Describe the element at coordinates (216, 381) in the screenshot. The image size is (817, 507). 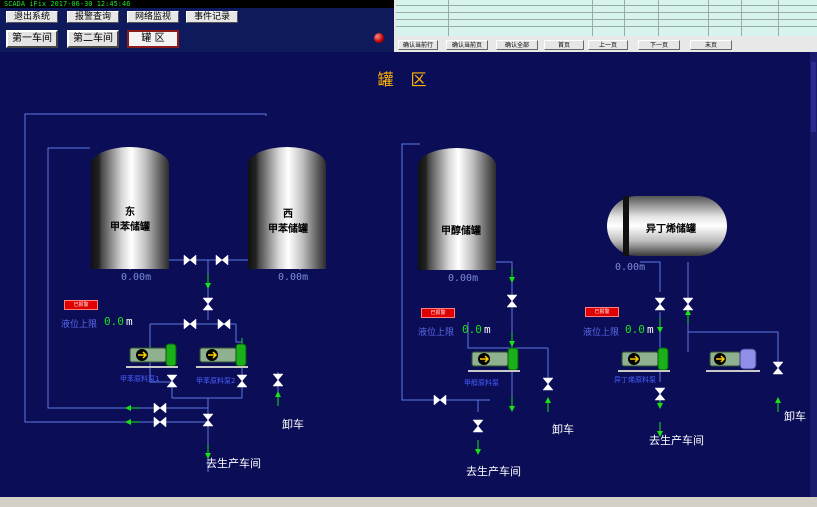
I see `pump-label: 甲苯原料泵2` at that location.